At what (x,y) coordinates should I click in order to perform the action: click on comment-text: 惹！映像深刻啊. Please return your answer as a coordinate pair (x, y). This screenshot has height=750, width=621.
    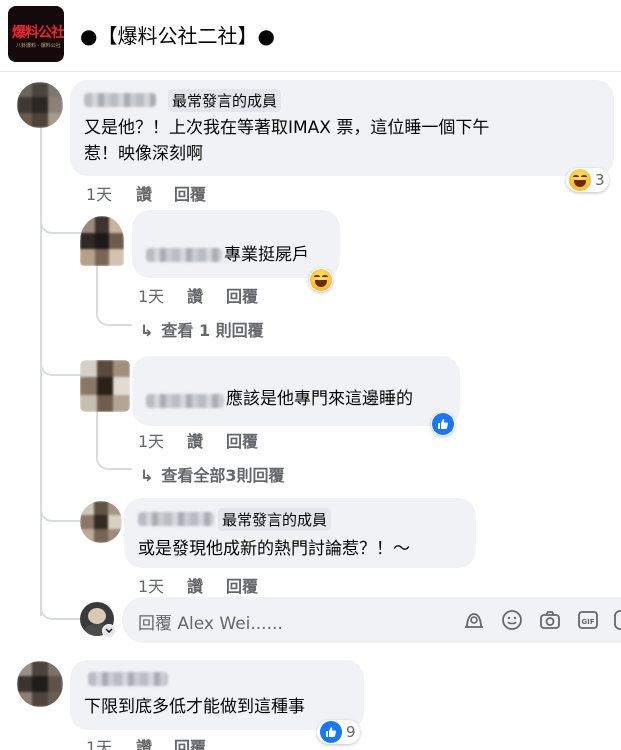
    Looking at the image, I should click on (143, 154).